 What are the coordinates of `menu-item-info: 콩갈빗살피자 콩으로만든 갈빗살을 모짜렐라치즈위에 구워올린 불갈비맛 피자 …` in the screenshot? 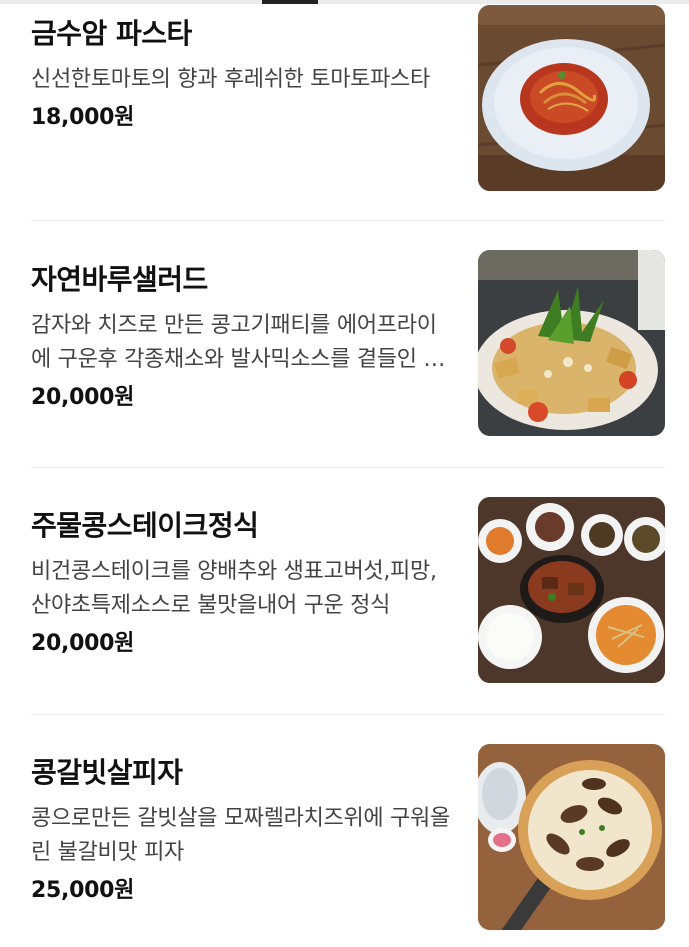 It's located at (241, 831).